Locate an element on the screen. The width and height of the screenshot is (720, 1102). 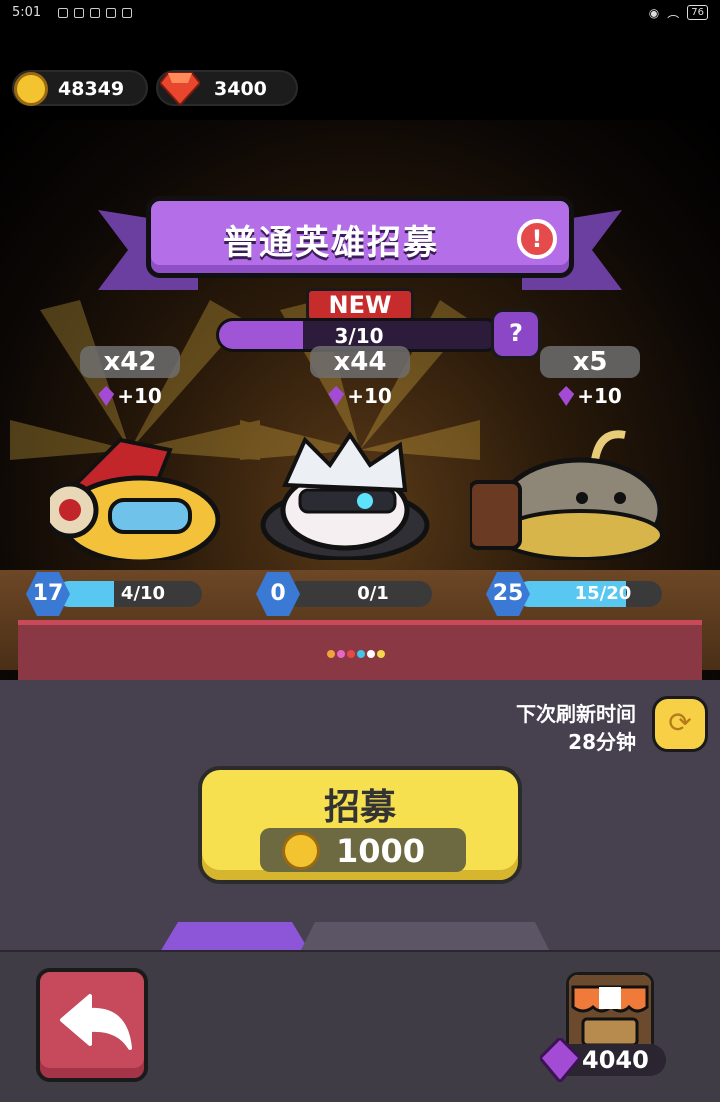
info-button: ! is located at coordinates (537, 239).